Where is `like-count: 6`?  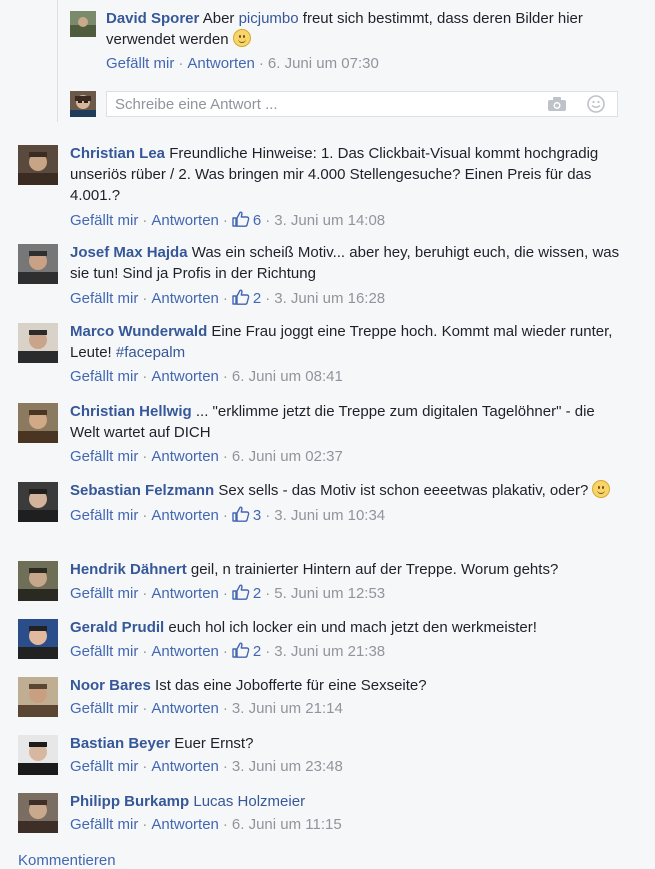
like-count: 6 is located at coordinates (257, 220).